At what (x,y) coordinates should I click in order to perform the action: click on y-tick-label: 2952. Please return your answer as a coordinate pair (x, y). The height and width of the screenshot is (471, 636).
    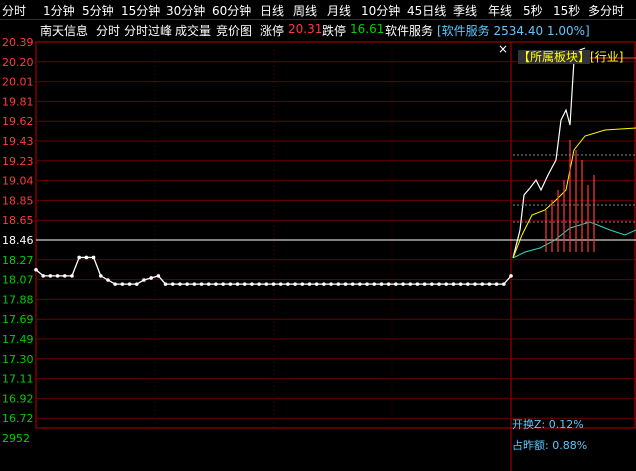
    Looking at the image, I should click on (16, 438).